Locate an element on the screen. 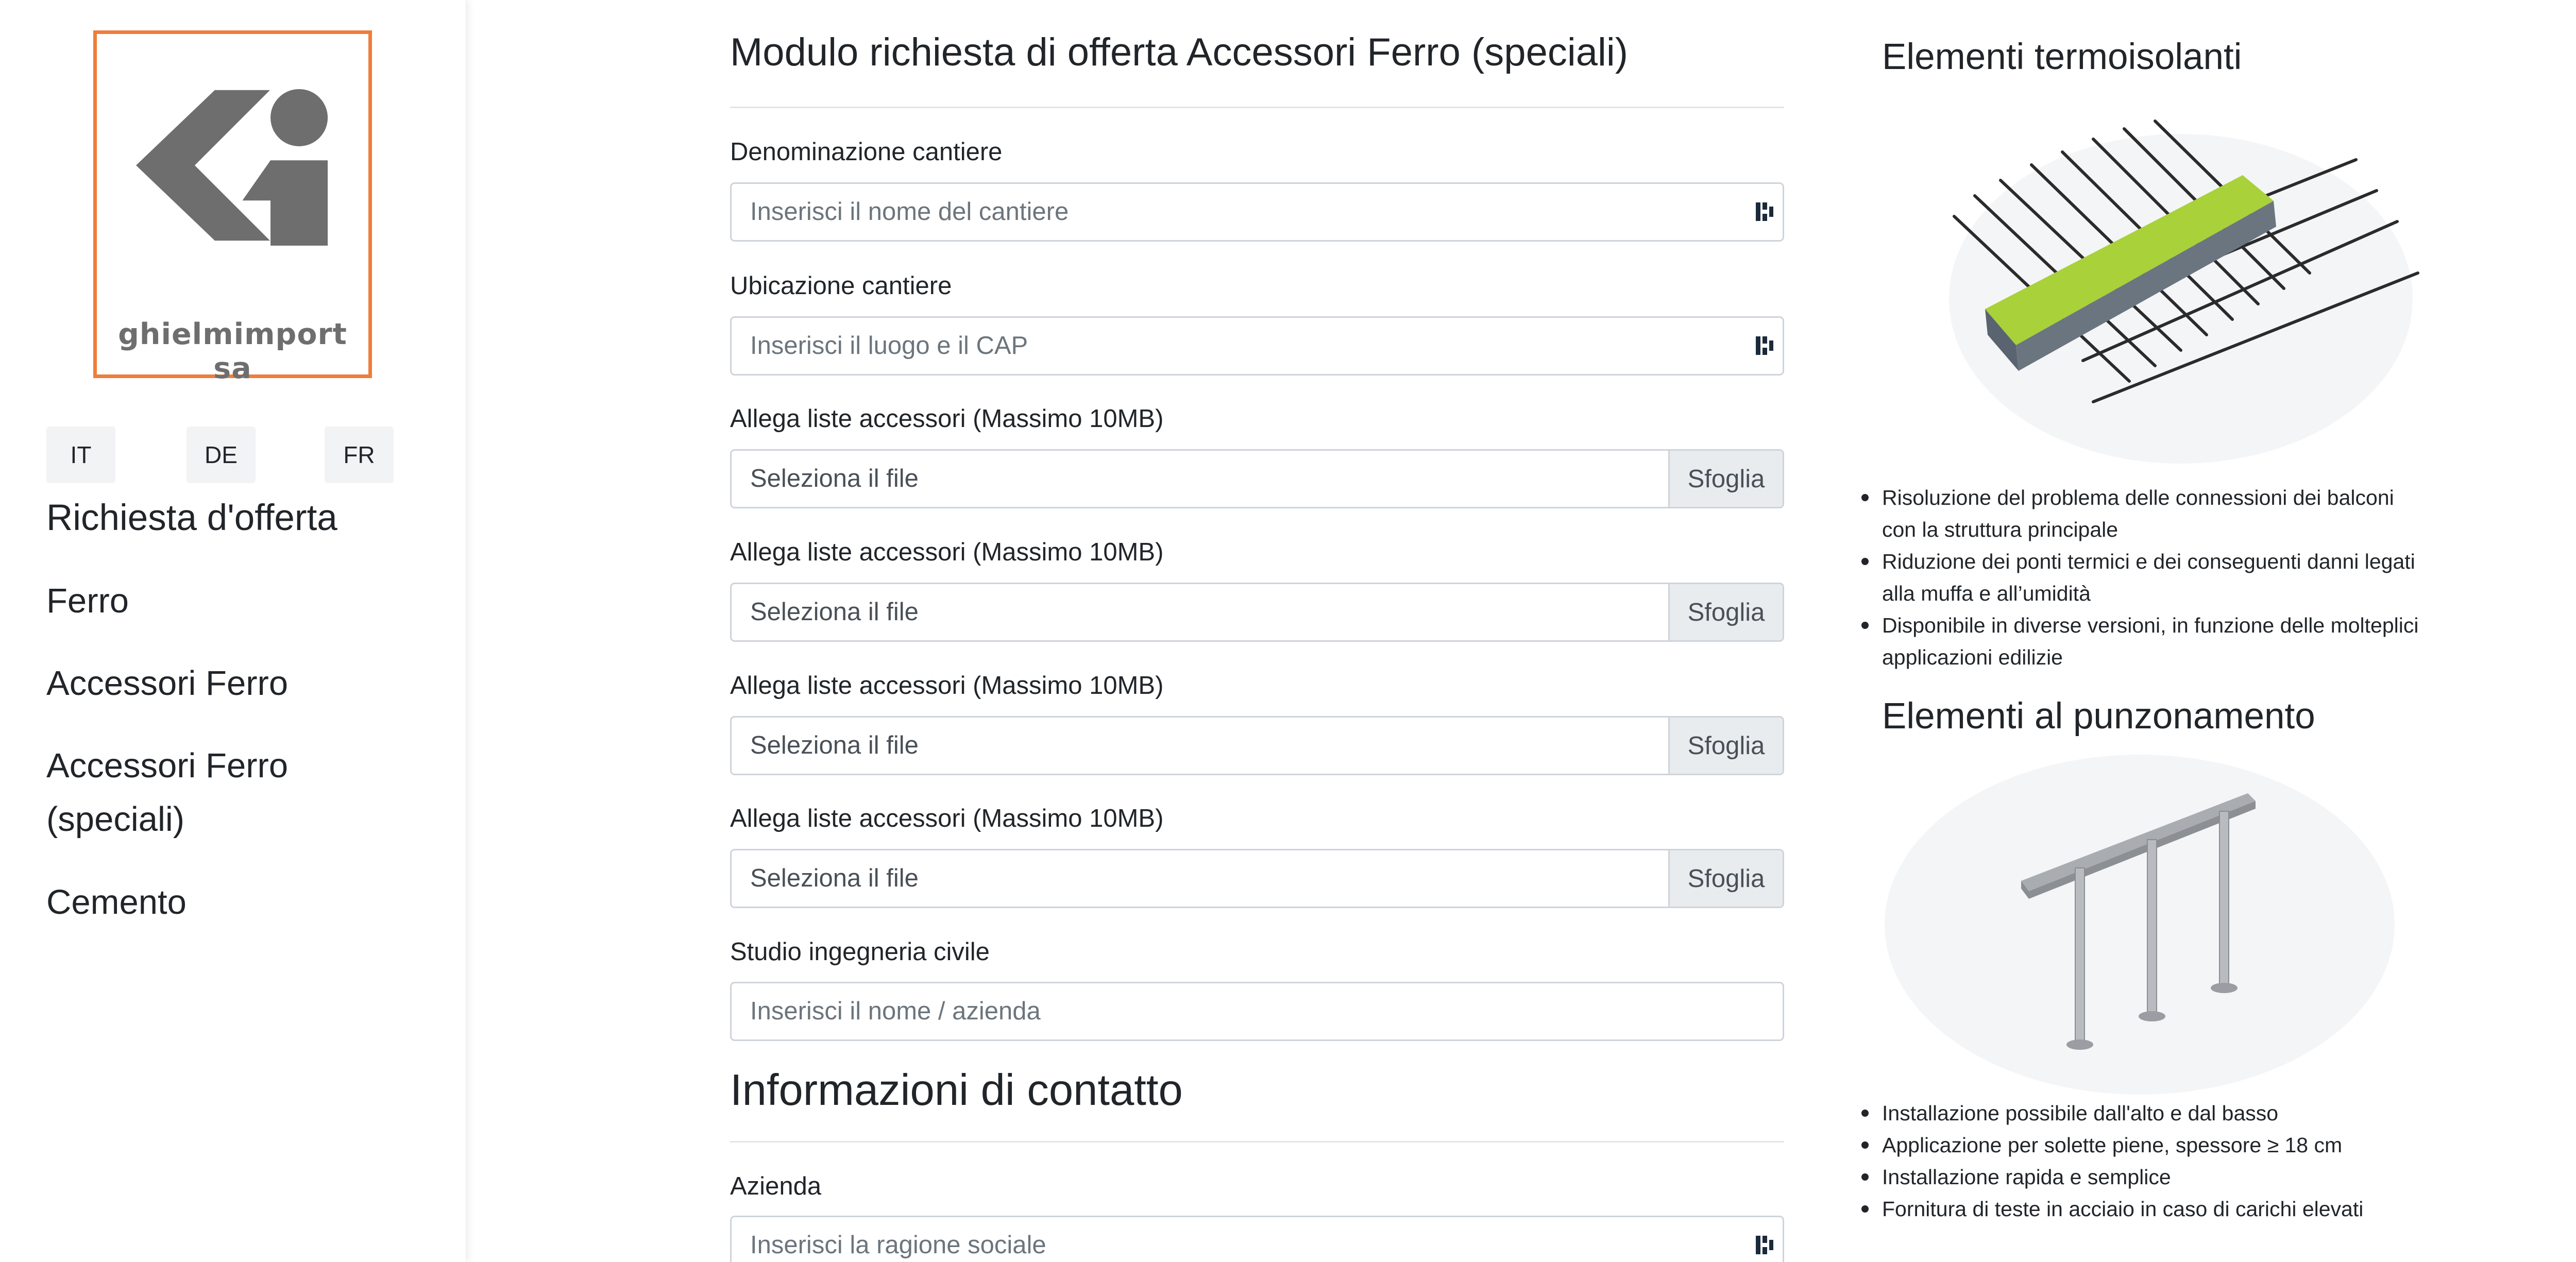  company-label: Azienda is located at coordinates (776, 1186).